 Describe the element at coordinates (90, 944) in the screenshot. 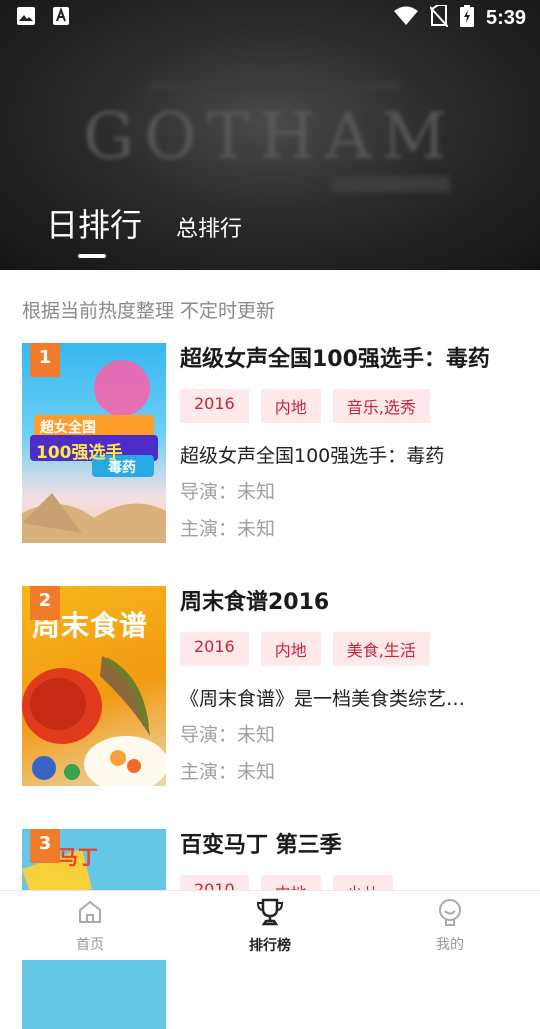

I see `nav-home-label: 首页` at that location.